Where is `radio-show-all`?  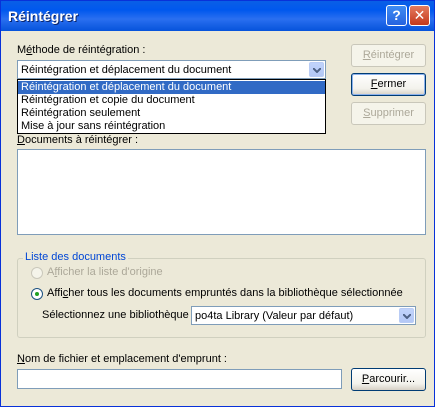
radio-show-all is located at coordinates (37, 294).